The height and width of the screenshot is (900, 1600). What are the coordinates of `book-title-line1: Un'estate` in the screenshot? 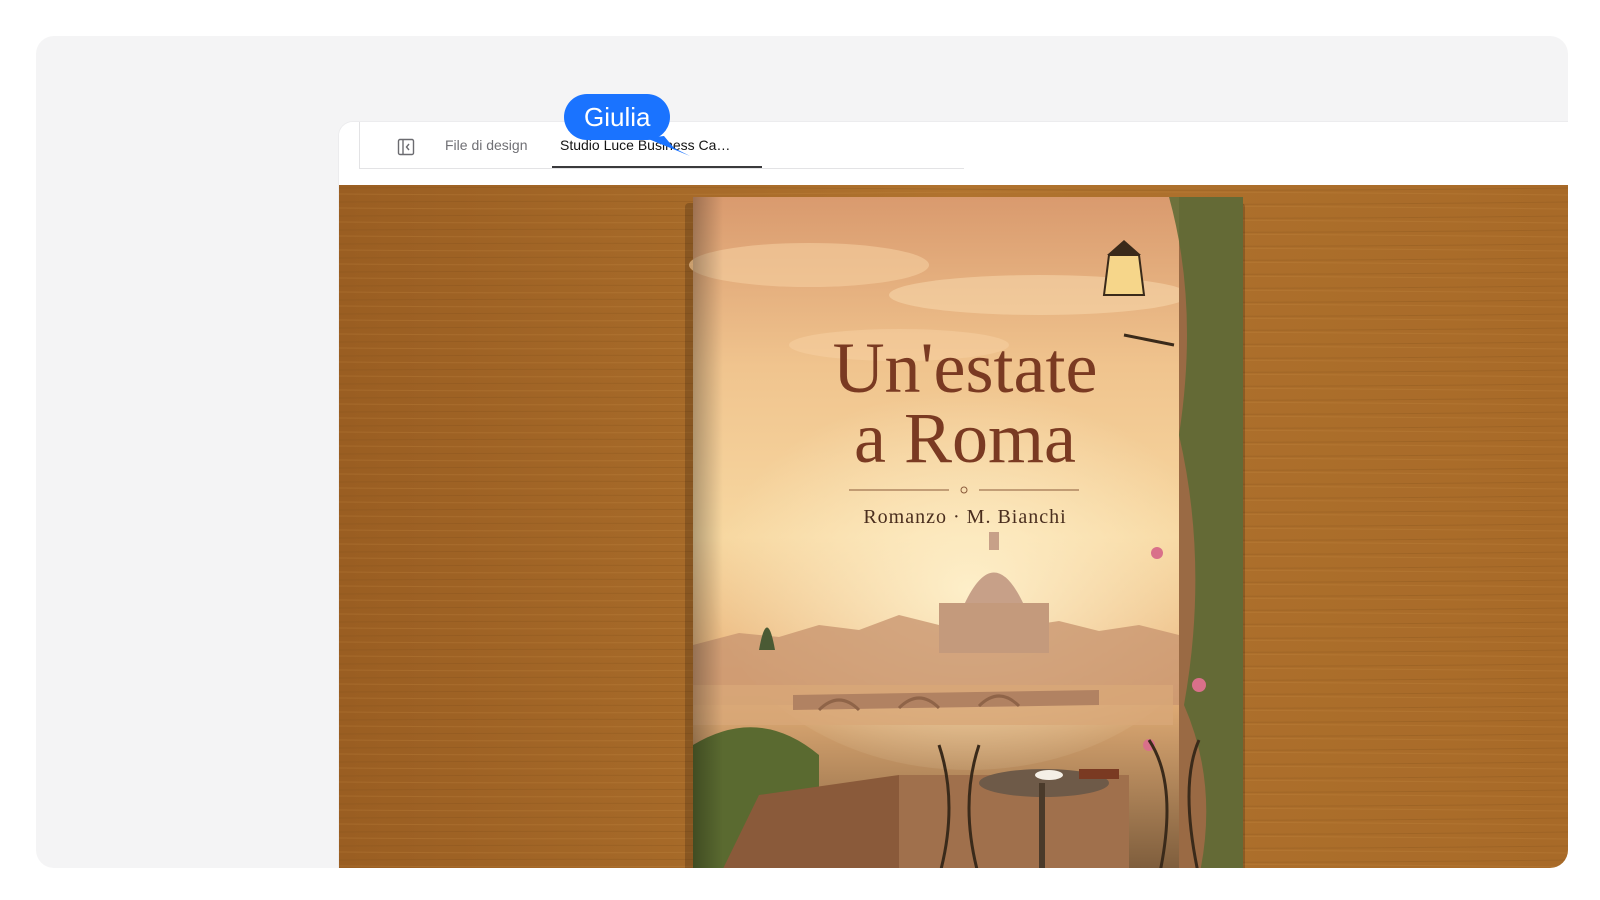 It's located at (965, 368).